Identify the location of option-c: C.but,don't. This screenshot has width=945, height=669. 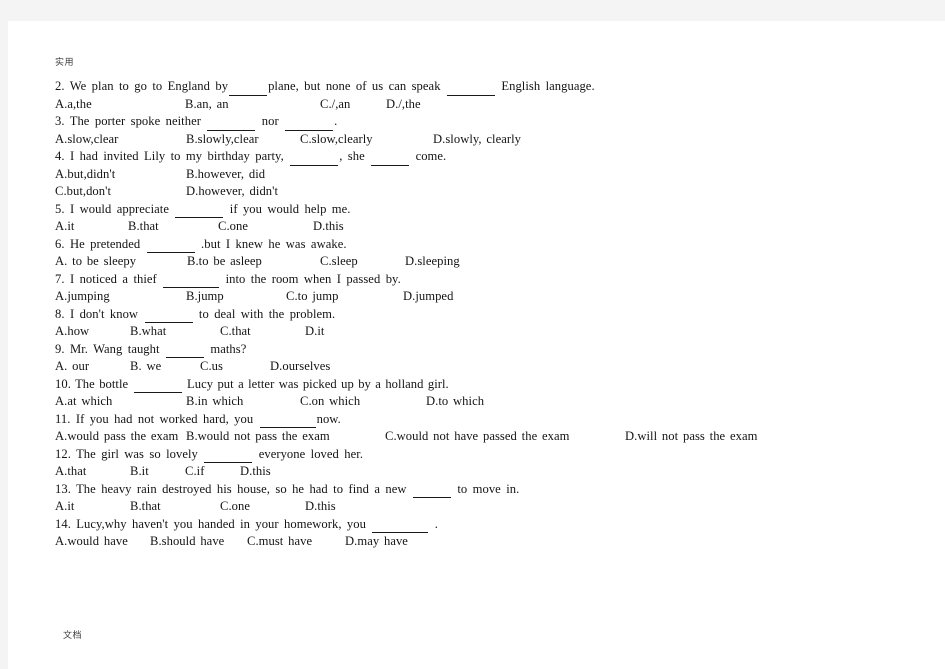
(83, 192).